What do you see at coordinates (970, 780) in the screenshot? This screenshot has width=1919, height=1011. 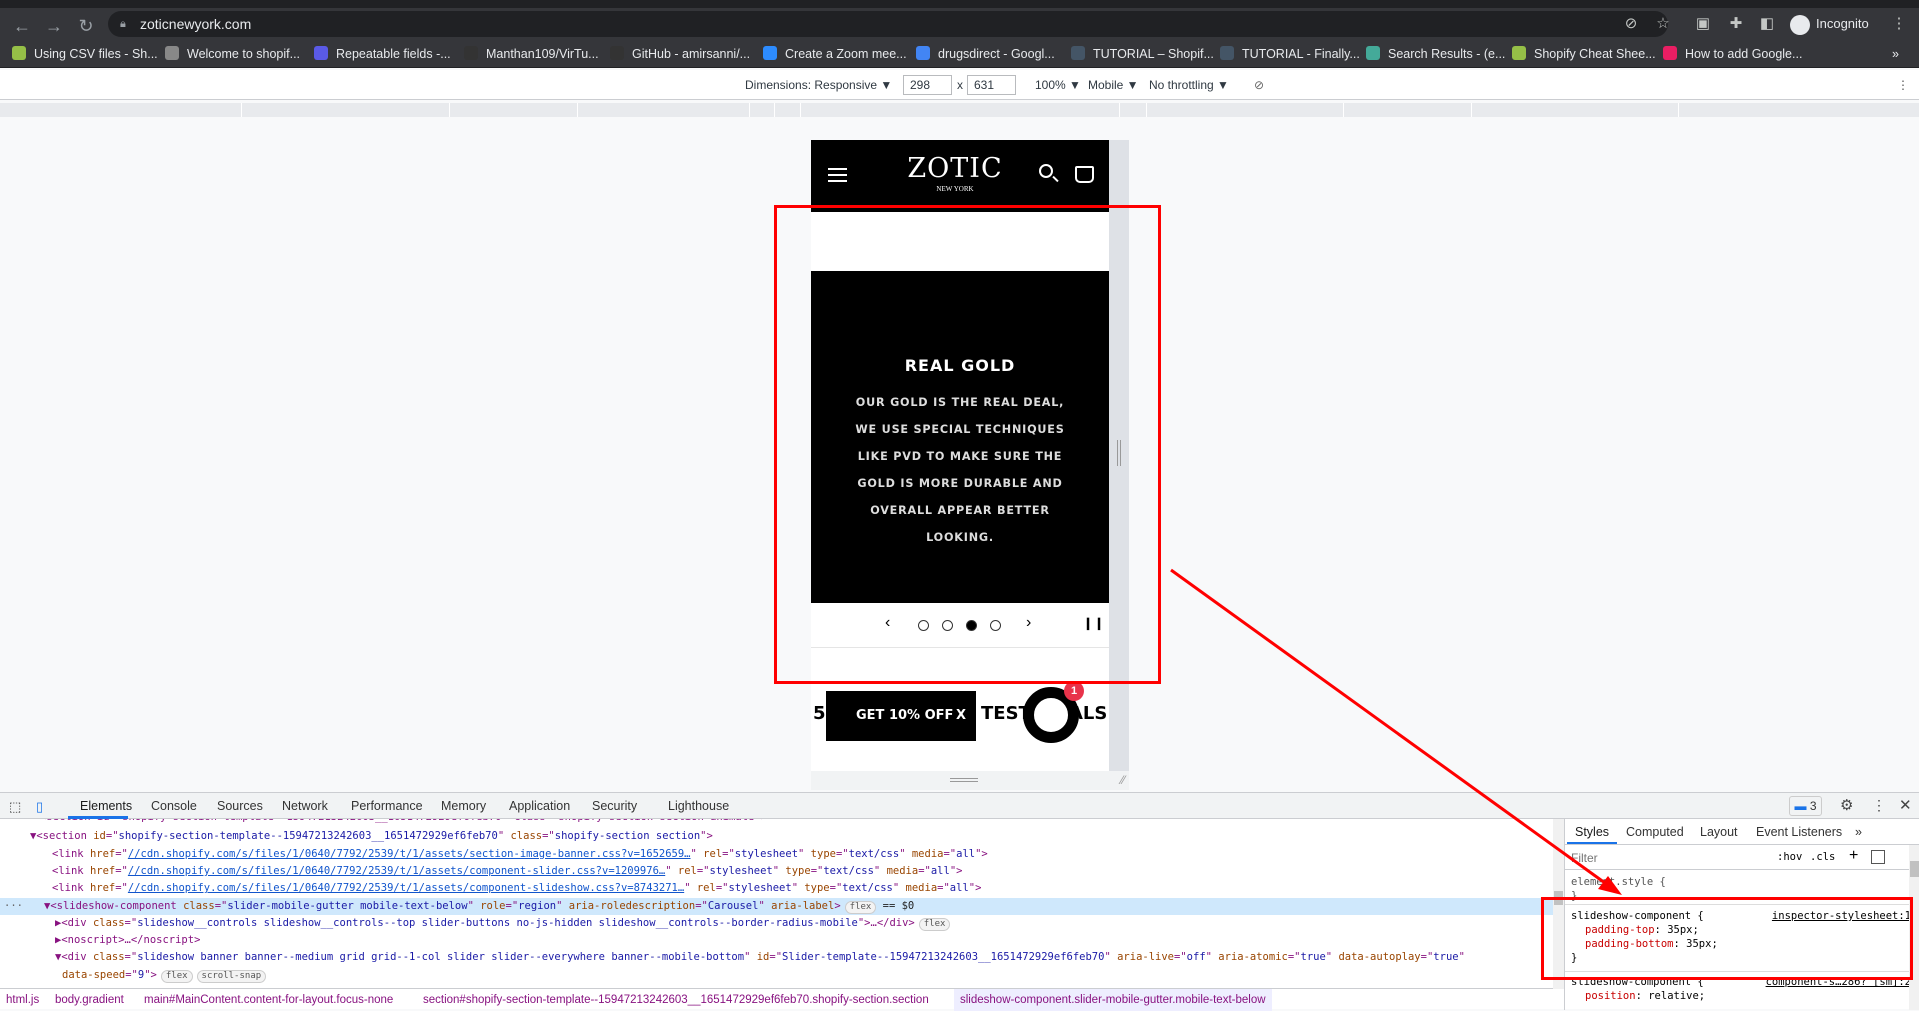 I see `viewport-resize-handle-bottom: ⁄⁄` at bounding box center [970, 780].